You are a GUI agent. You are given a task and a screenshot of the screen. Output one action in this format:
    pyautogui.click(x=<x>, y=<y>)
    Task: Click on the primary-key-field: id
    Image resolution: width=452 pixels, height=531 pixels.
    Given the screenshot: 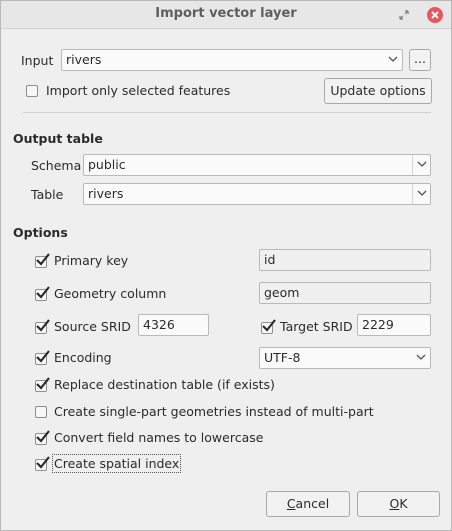 What is the action you would take?
    pyautogui.click(x=345, y=260)
    